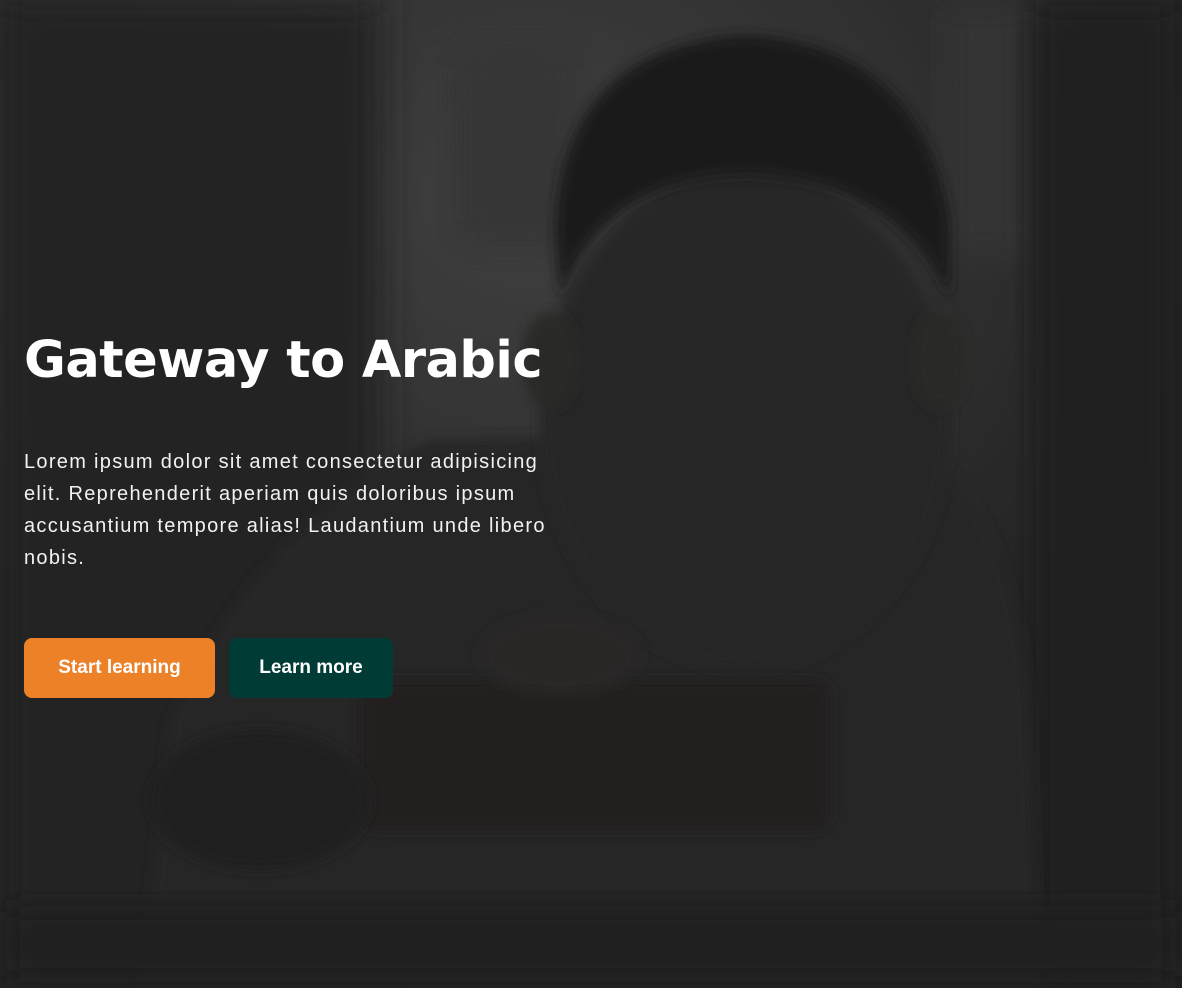  Describe the element at coordinates (311, 668) in the screenshot. I see `learn-more-button: Learn more` at that location.